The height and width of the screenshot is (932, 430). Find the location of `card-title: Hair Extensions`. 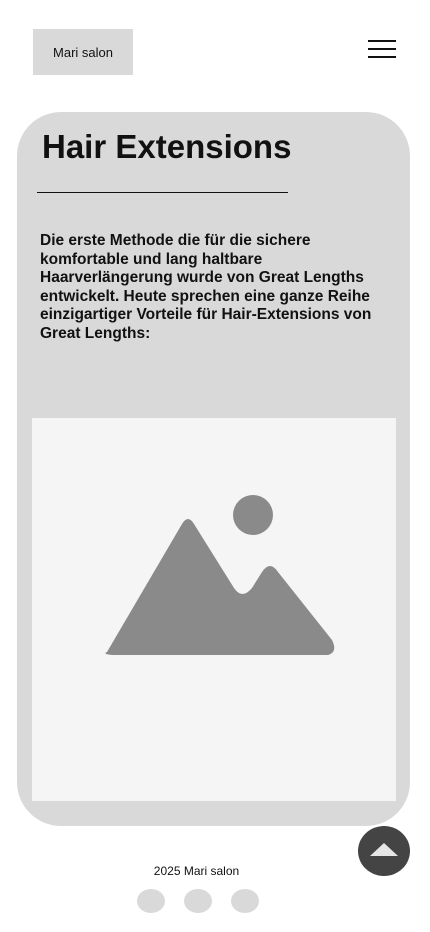

card-title: Hair Extensions is located at coordinates (167, 146).